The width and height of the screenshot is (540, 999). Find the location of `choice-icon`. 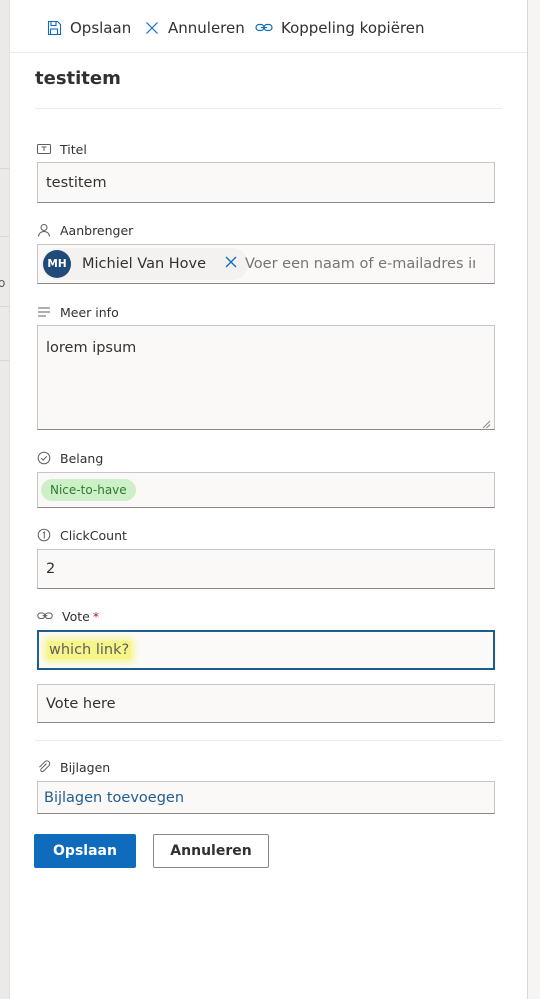

choice-icon is located at coordinates (48, 458).